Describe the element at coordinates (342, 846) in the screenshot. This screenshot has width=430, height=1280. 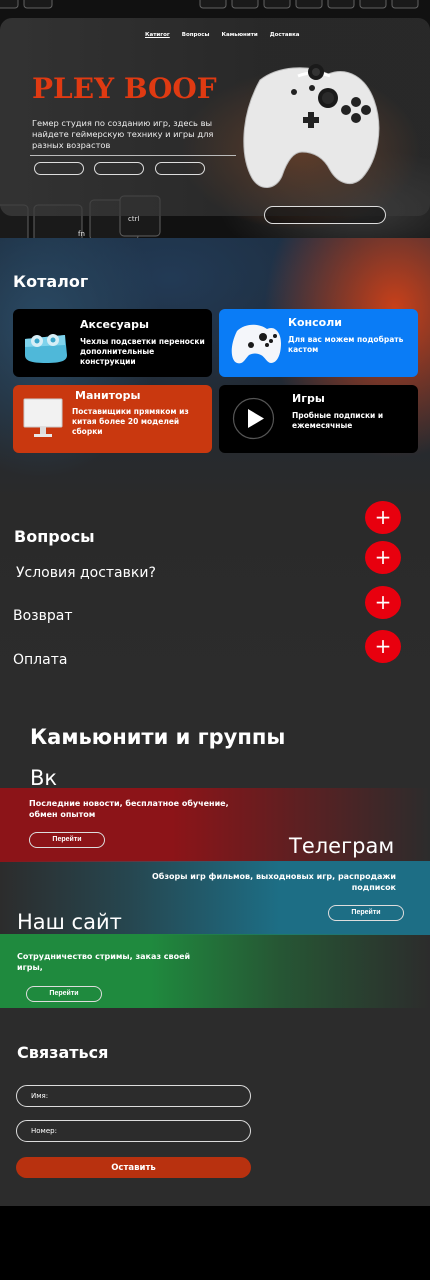
I see `group-name-telegram: Телеграм` at that location.